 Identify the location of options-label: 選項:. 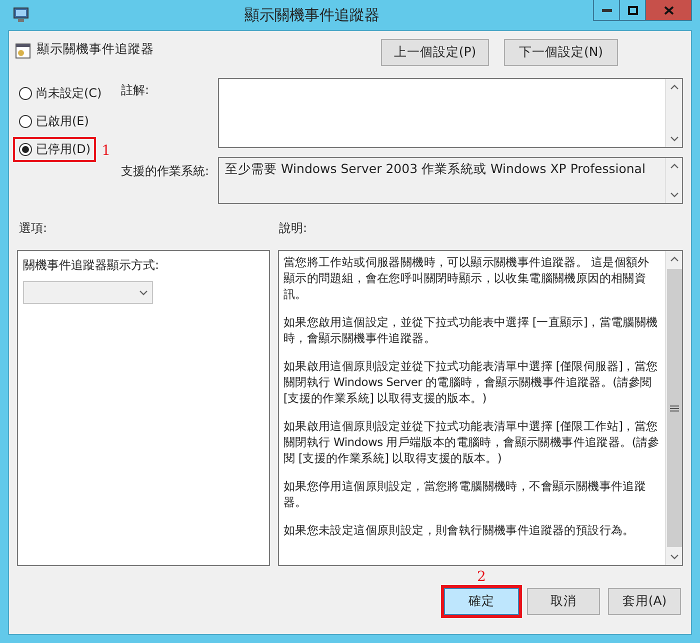
(33, 228).